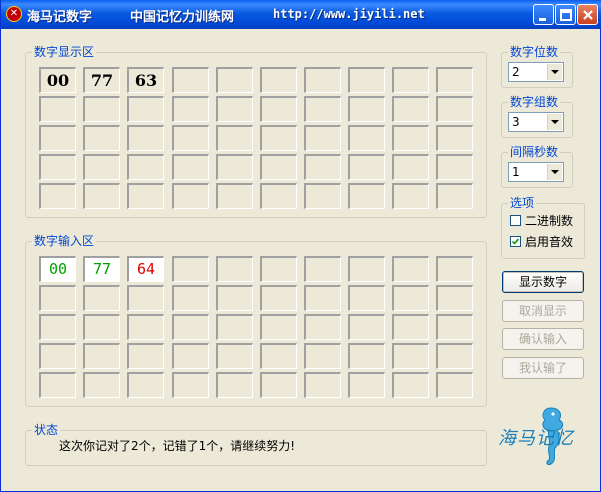  What do you see at coordinates (549, 242) in the screenshot?
I see `sound-label: 启用音效` at bounding box center [549, 242].